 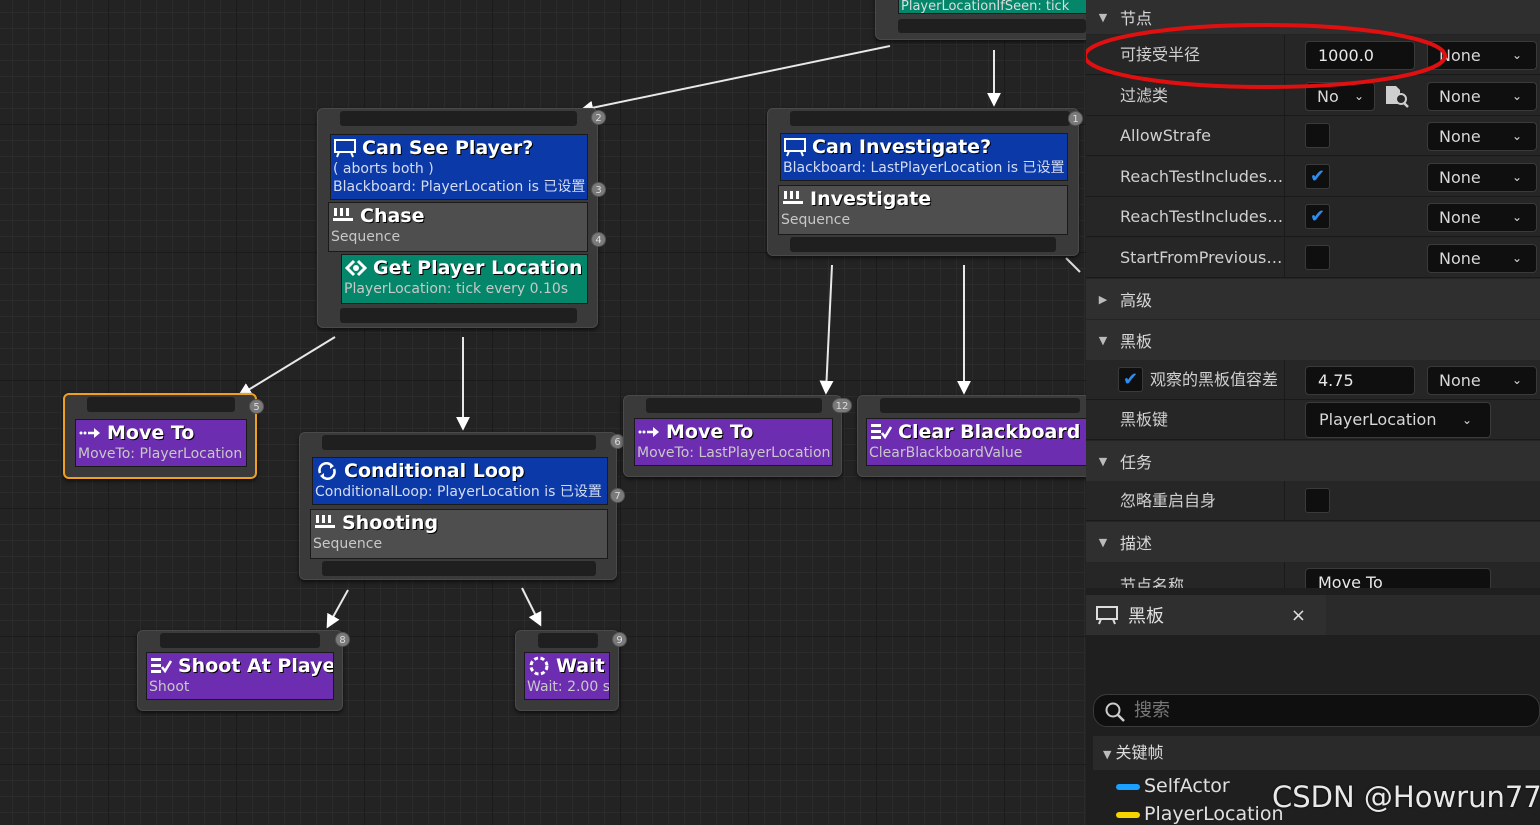 What do you see at coordinates (161, 665) in the screenshot?
I see `task-icon` at bounding box center [161, 665].